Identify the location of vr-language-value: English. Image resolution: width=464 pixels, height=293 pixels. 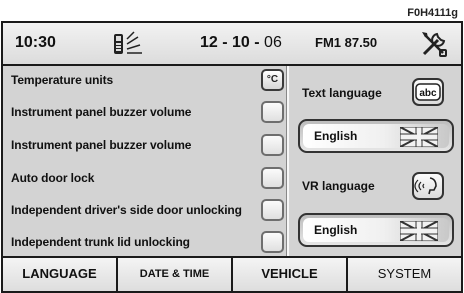
(336, 230).